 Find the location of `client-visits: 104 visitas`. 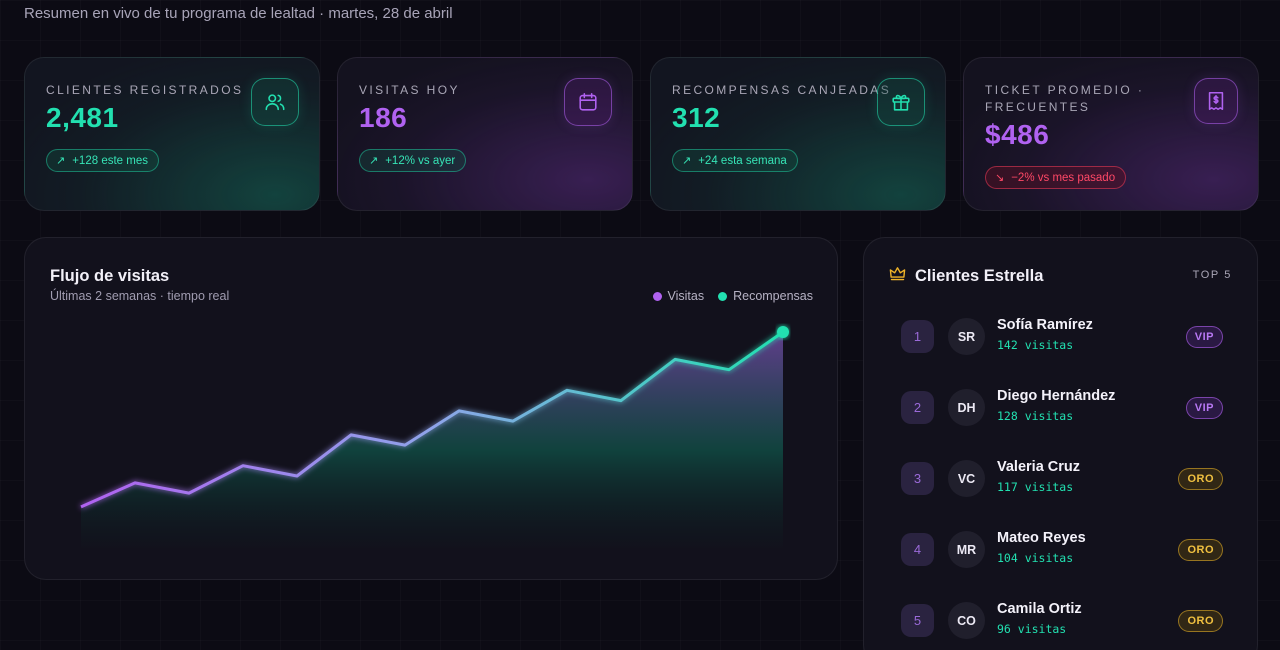

client-visits: 104 visitas is located at coordinates (1035, 558).